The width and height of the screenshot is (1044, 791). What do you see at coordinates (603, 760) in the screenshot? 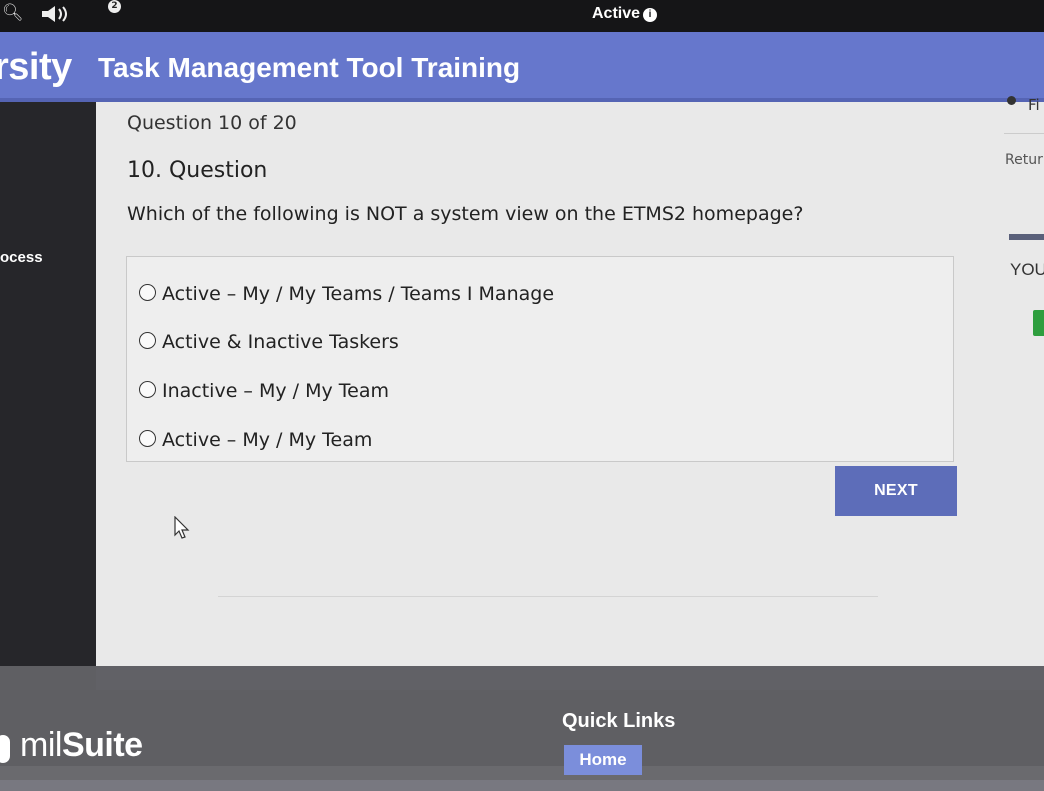
I see `home-link-button: Home` at bounding box center [603, 760].